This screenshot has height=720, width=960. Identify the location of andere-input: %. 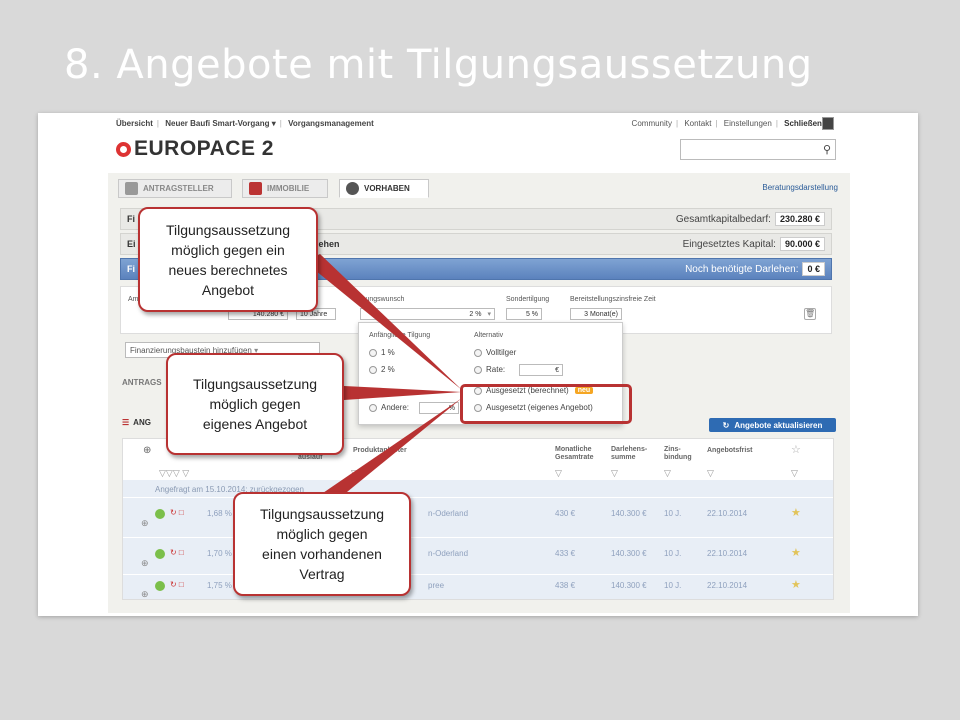
(439, 408).